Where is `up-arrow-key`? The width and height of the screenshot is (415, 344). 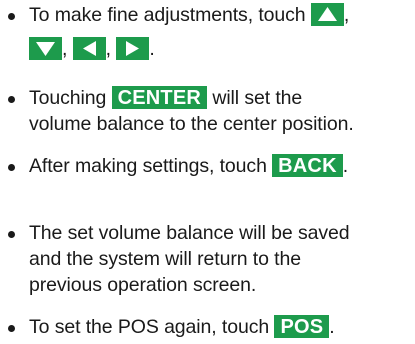 up-arrow-key is located at coordinates (327, 14).